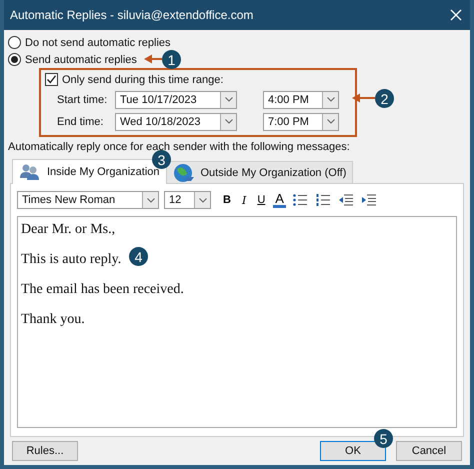  Describe the element at coordinates (30, 172) in the screenshot. I see `people-icon` at that location.